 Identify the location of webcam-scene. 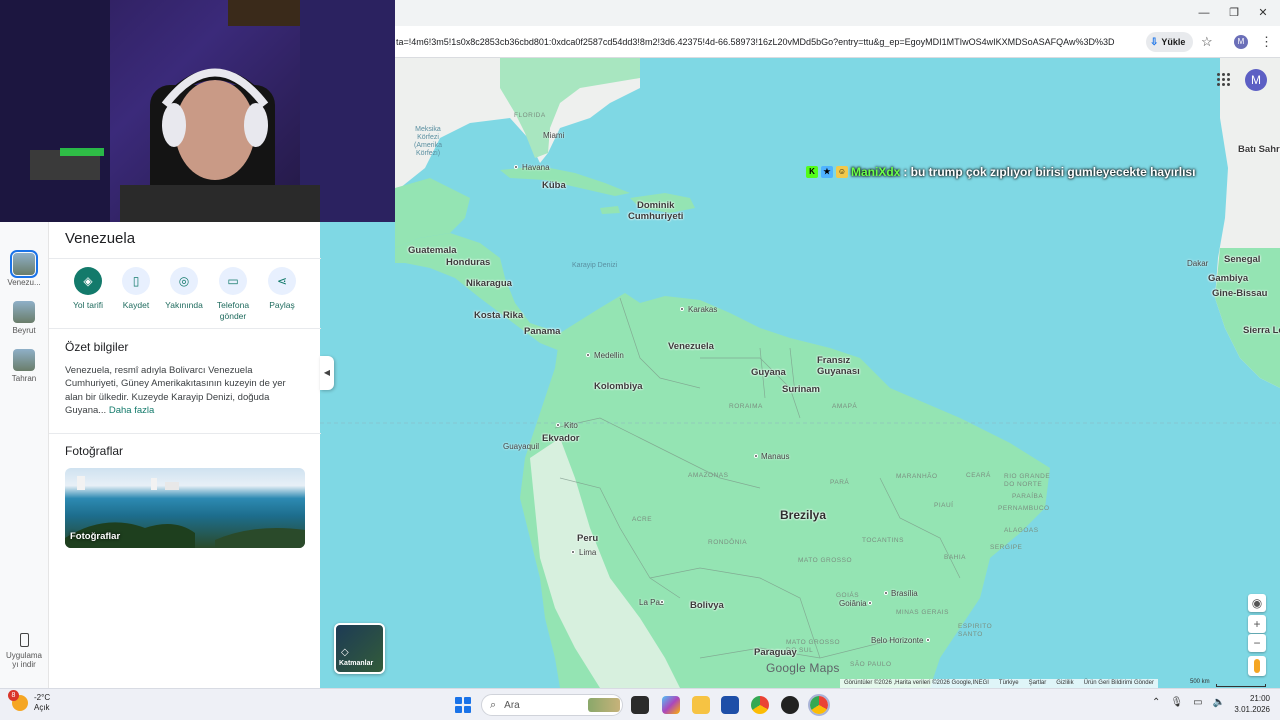
(197, 111).